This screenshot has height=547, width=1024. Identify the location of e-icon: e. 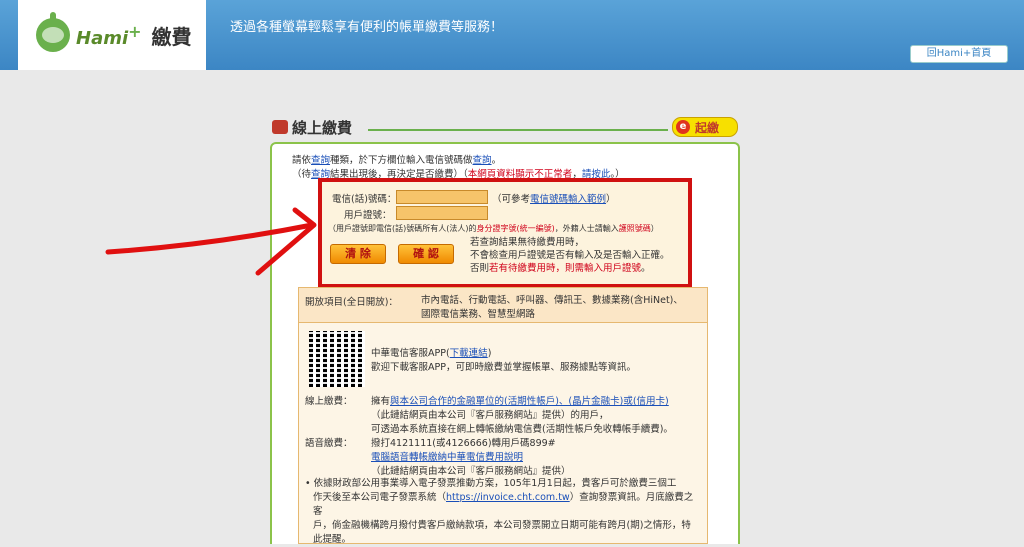
(683, 127).